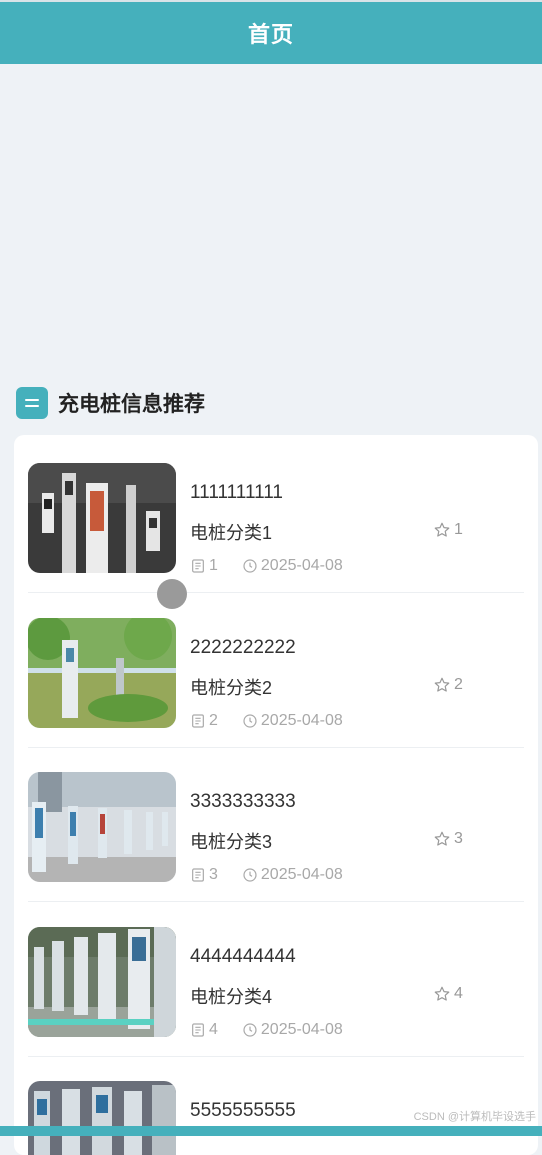 This screenshot has width=542, height=1155. What do you see at coordinates (243, 1110) in the screenshot?
I see `item-name: 5555555555` at bounding box center [243, 1110].